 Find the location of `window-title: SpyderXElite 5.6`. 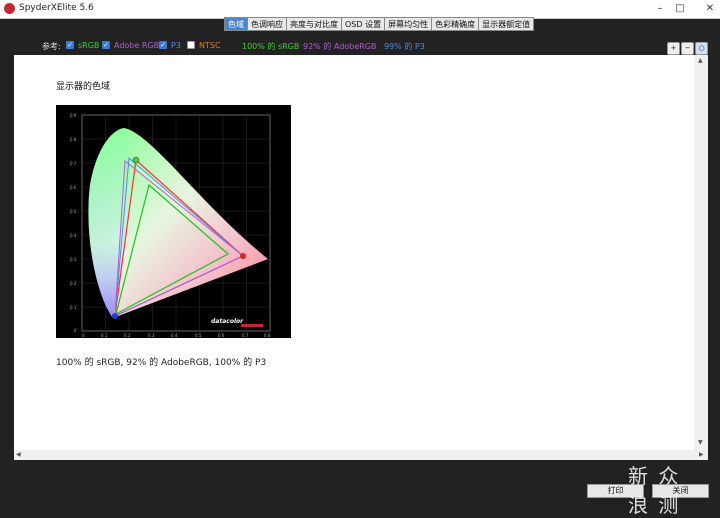

window-title: SpyderXElite 5.6 is located at coordinates (56, 8).